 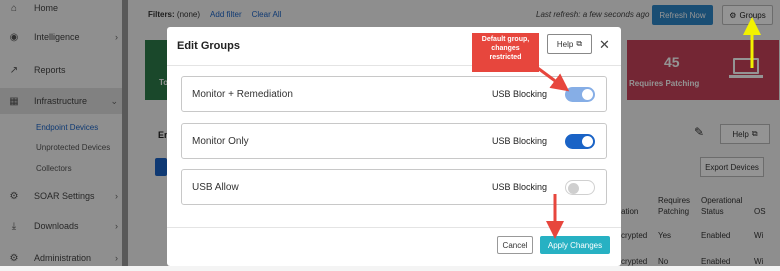 I want to click on help-label: Help, so click(x=565, y=44).